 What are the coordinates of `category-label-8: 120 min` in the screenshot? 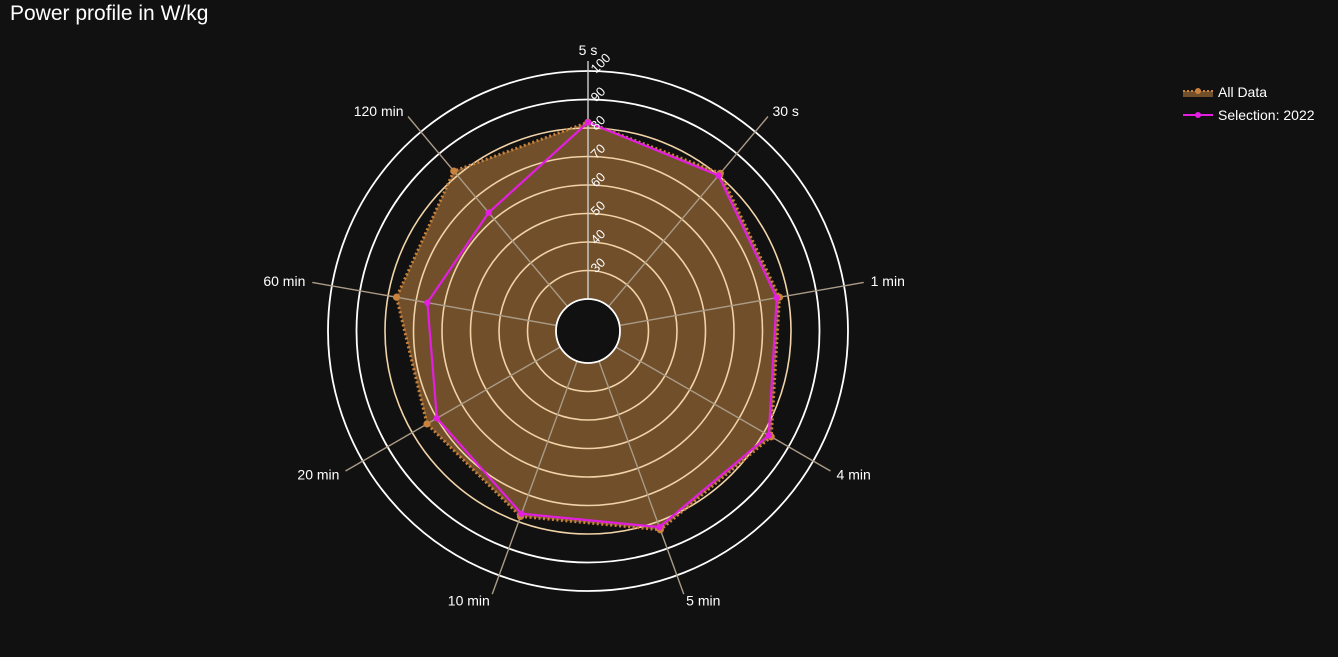 It's located at (379, 111).